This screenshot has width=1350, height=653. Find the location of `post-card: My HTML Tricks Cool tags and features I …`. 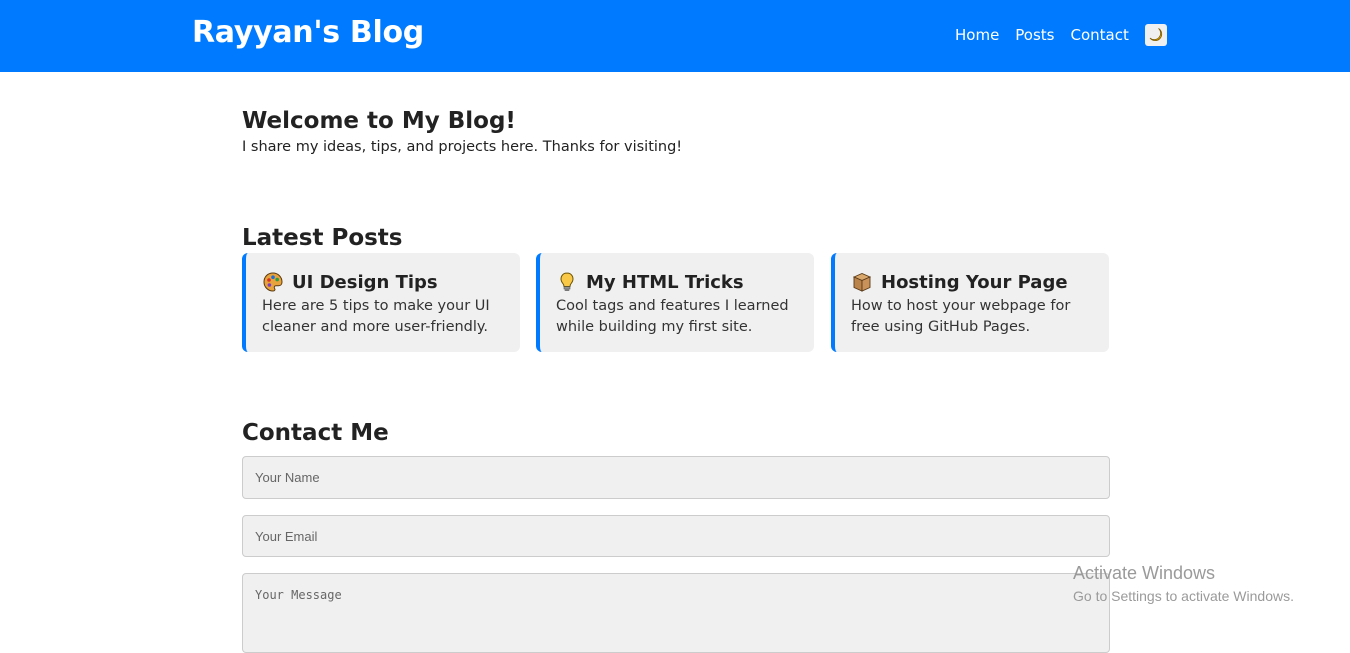

post-card: My HTML Tricks Cool tags and features I … is located at coordinates (675, 302).